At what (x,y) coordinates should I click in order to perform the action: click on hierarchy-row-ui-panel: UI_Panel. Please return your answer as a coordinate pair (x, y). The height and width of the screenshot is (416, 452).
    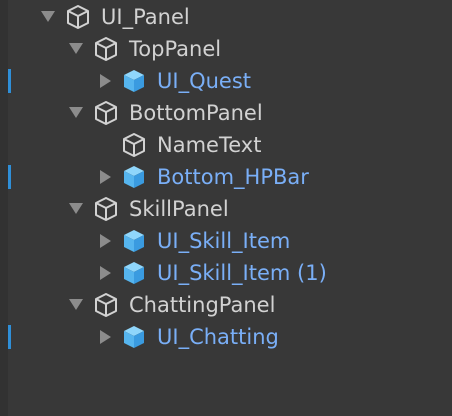
    Looking at the image, I should click on (226, 17).